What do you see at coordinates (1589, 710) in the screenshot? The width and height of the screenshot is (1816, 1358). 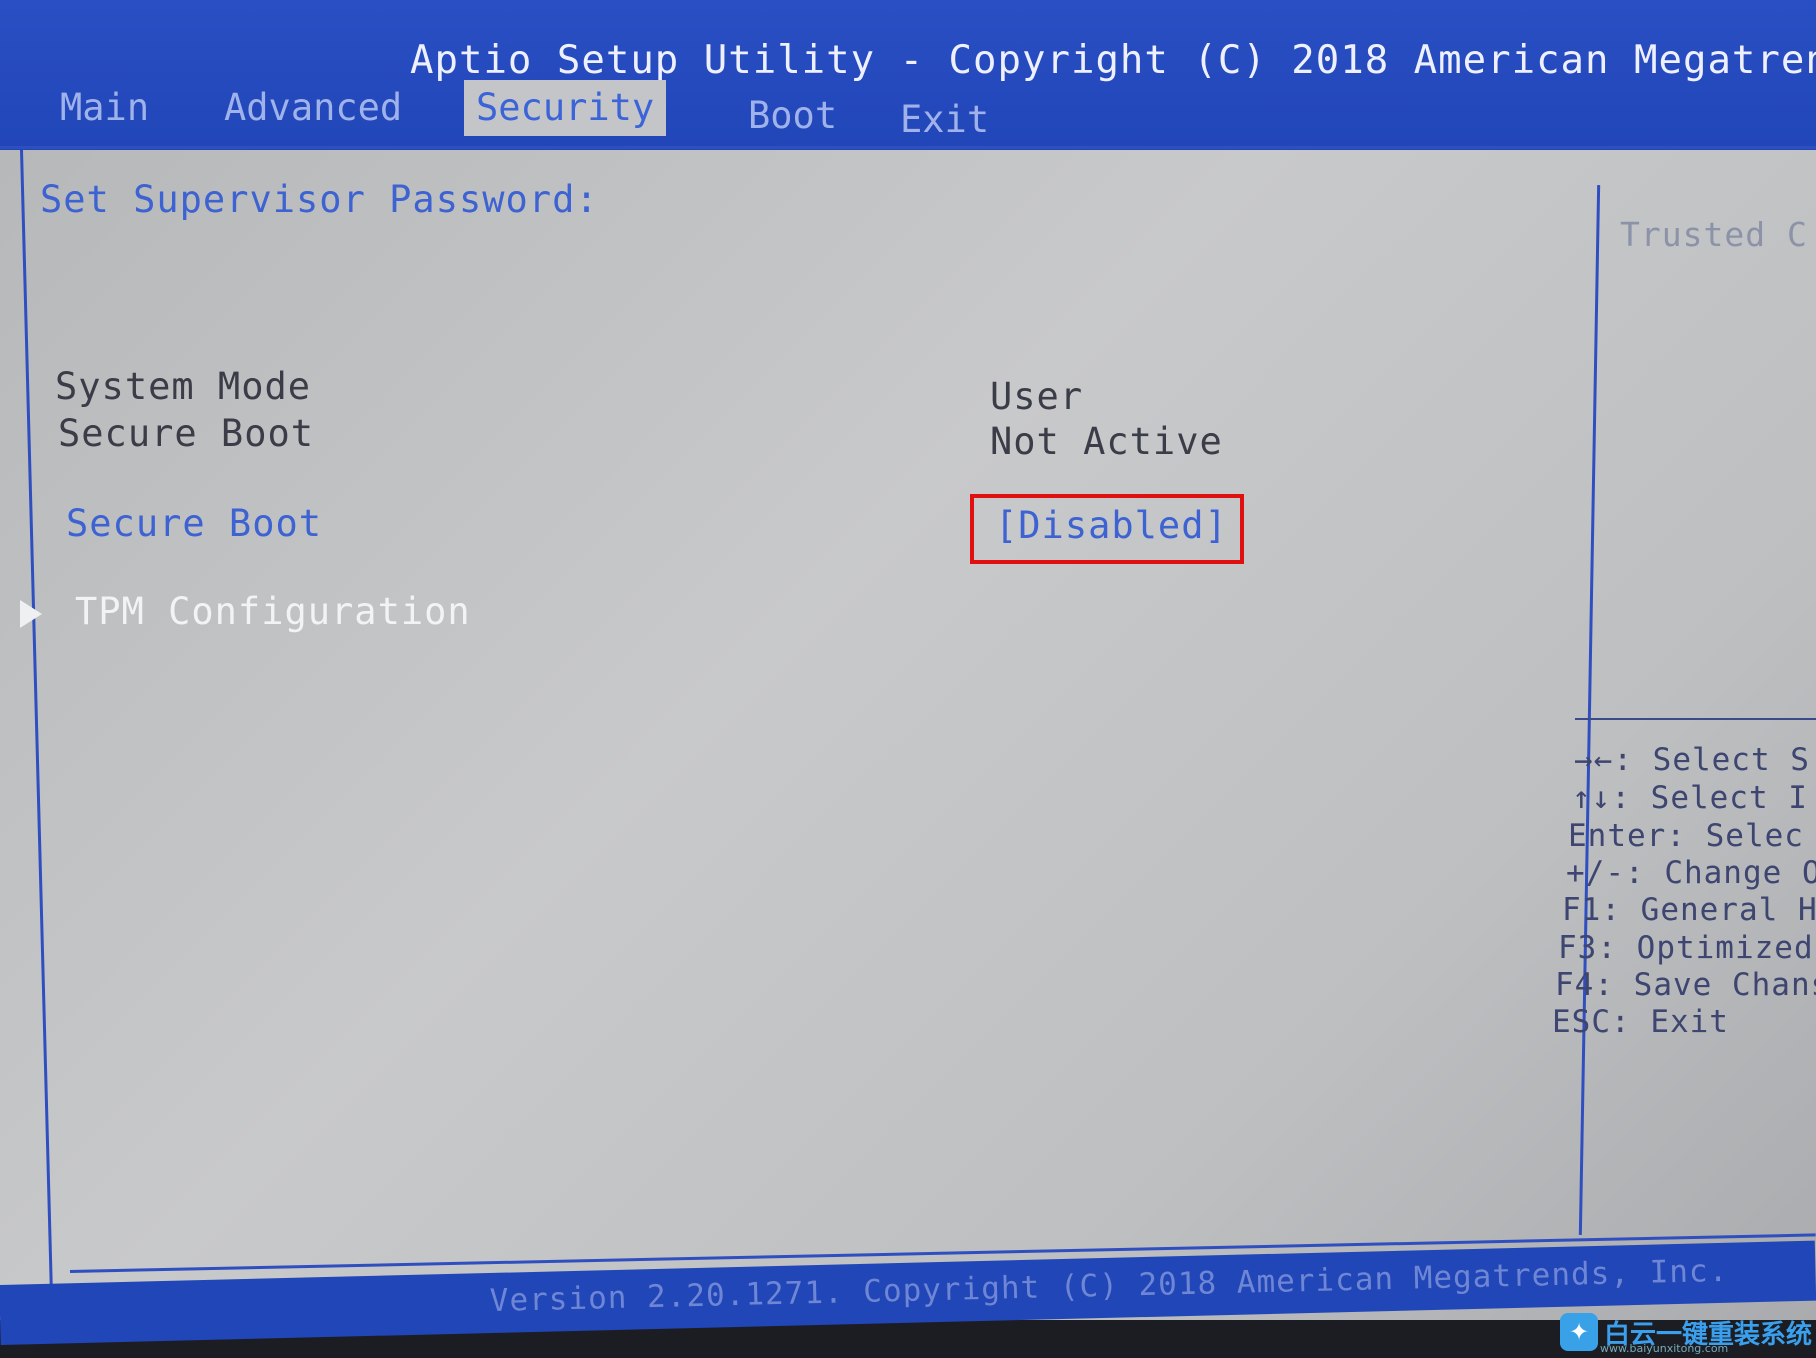 I see `help-panel-divider` at bounding box center [1589, 710].